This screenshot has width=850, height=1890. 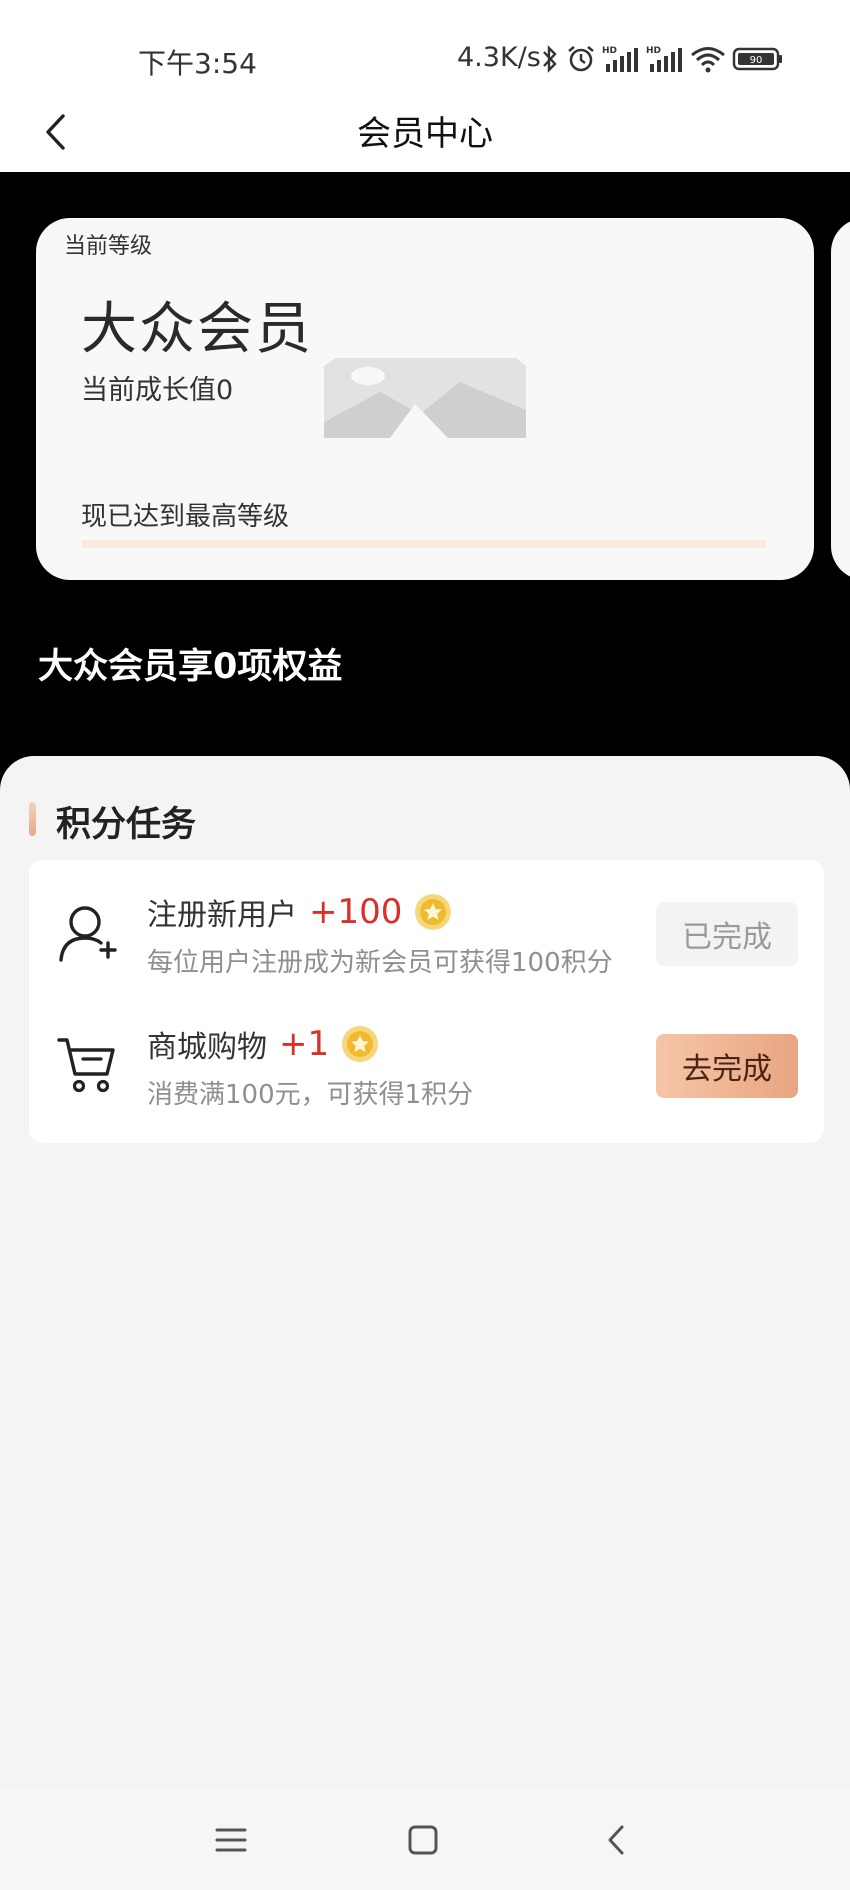 I want to click on task-item-shopping: 商城购物 +1 消费满100元，可获得1积分 去完成, so click(x=426, y=1058).